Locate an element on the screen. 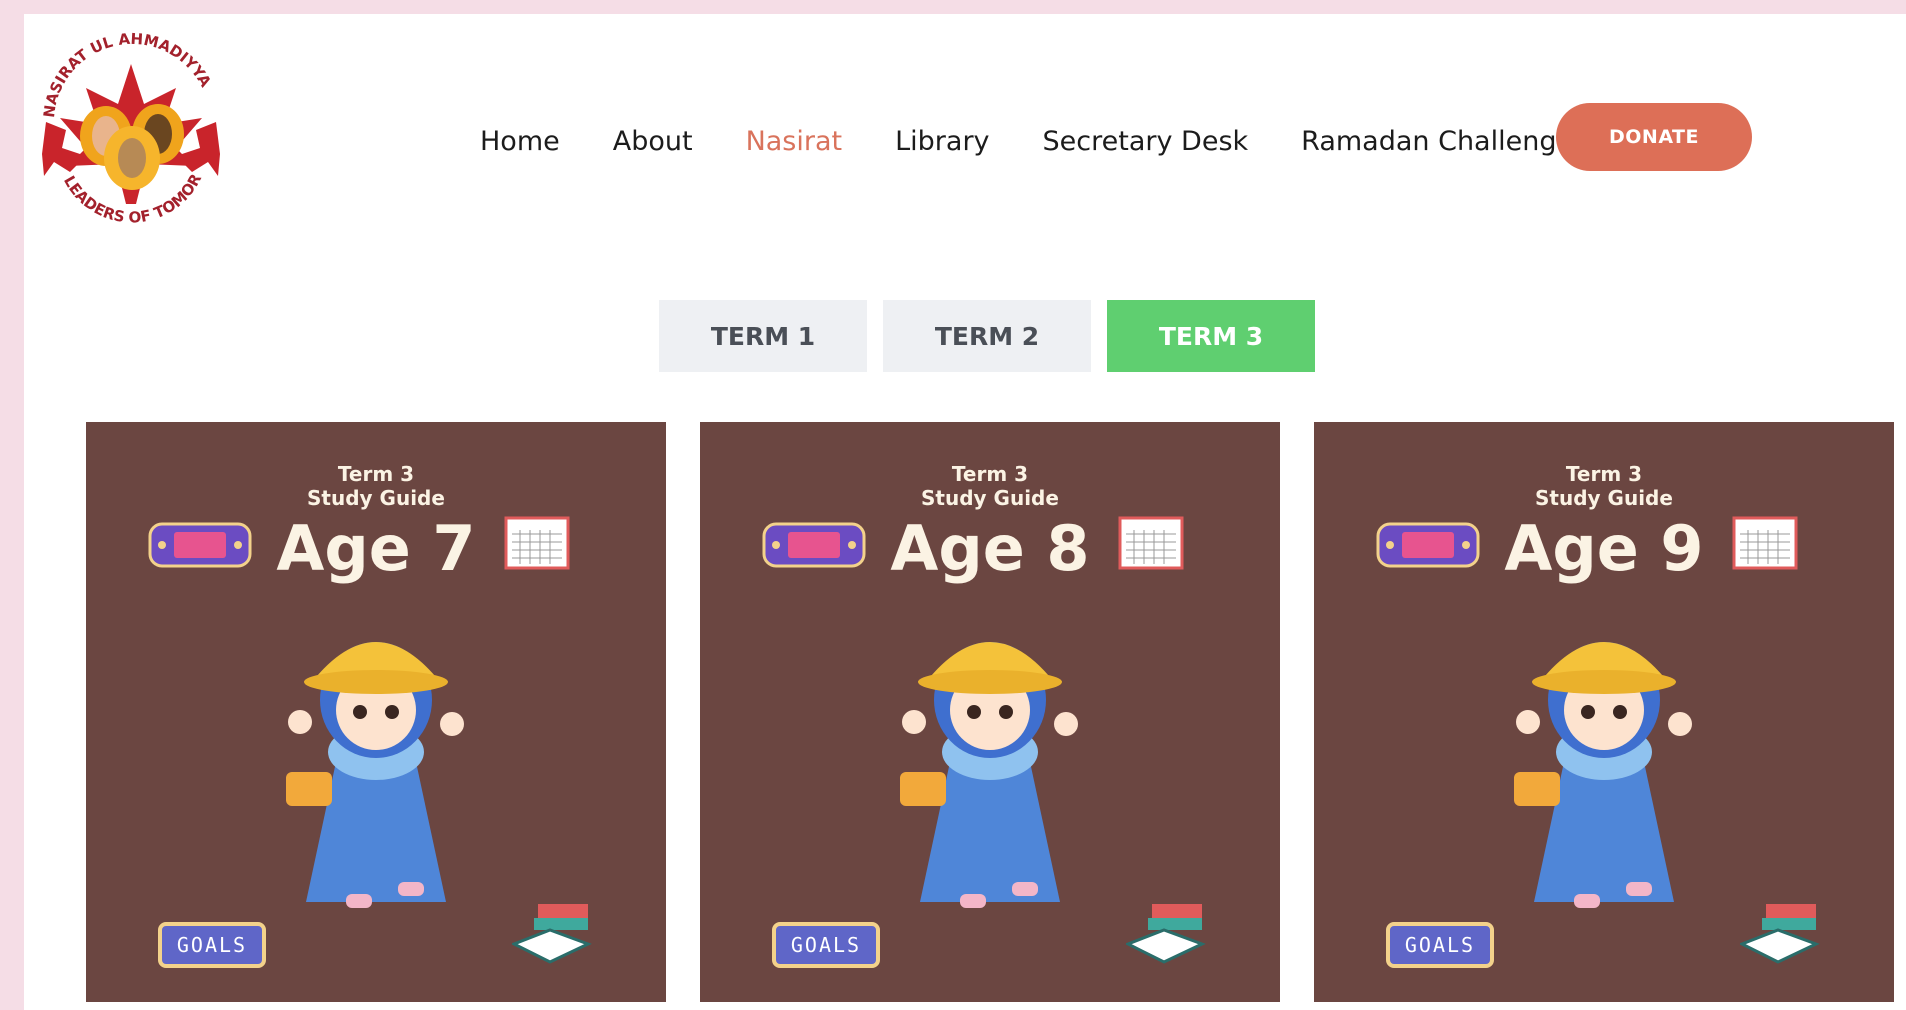  tab-term-1: TERM 1 is located at coordinates (763, 336).